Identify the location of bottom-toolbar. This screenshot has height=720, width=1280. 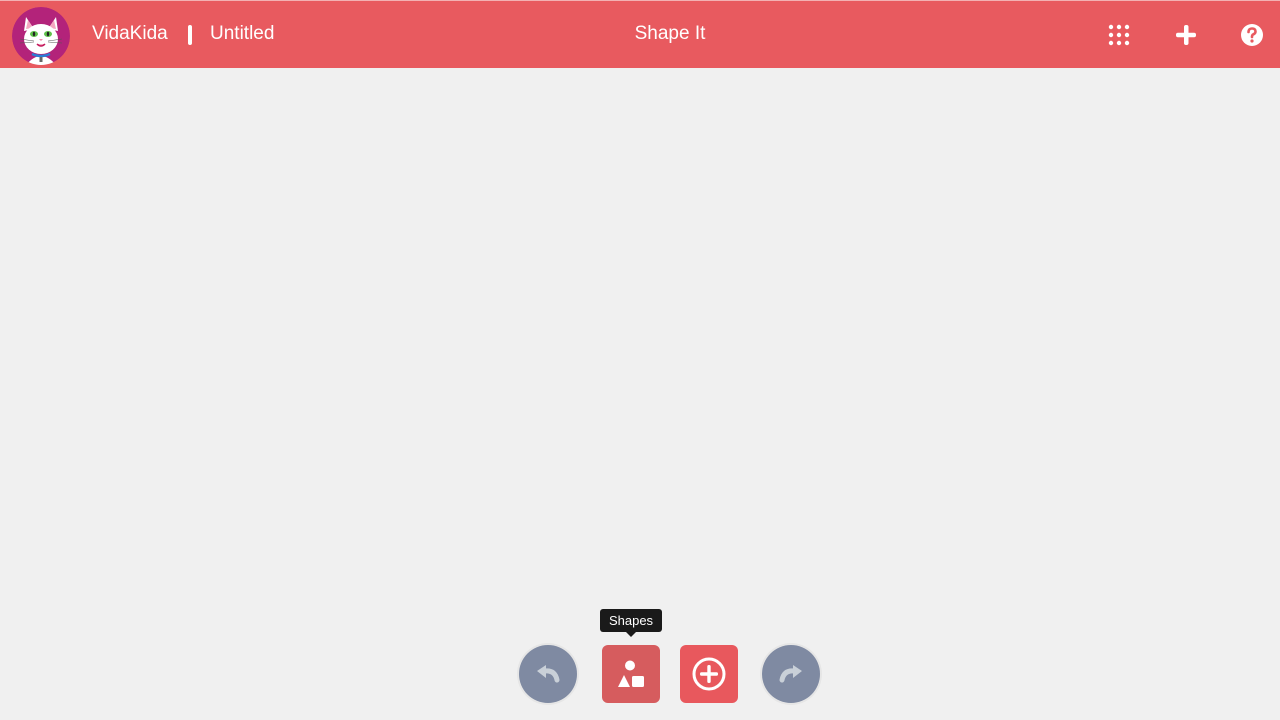
(640, 674).